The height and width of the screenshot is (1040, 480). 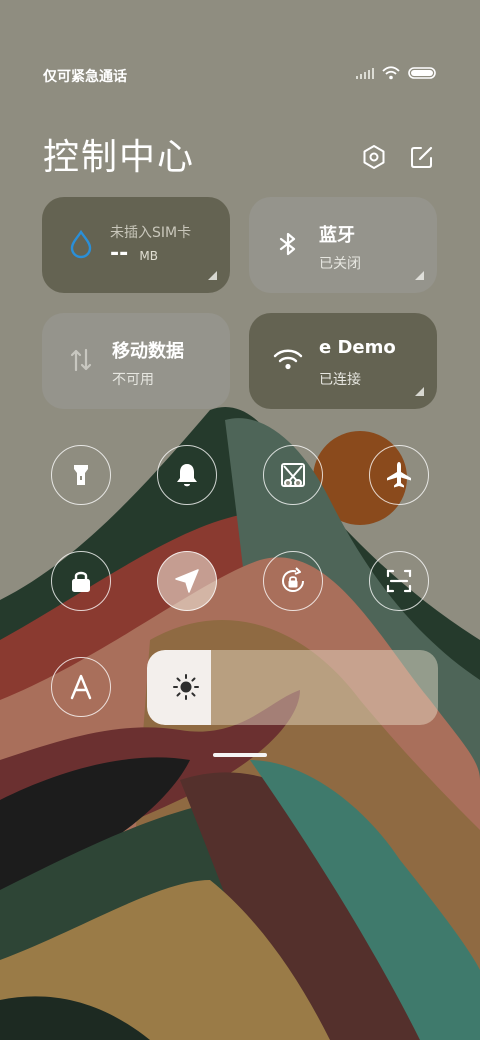 I want to click on home-indicator, so click(x=240, y=755).